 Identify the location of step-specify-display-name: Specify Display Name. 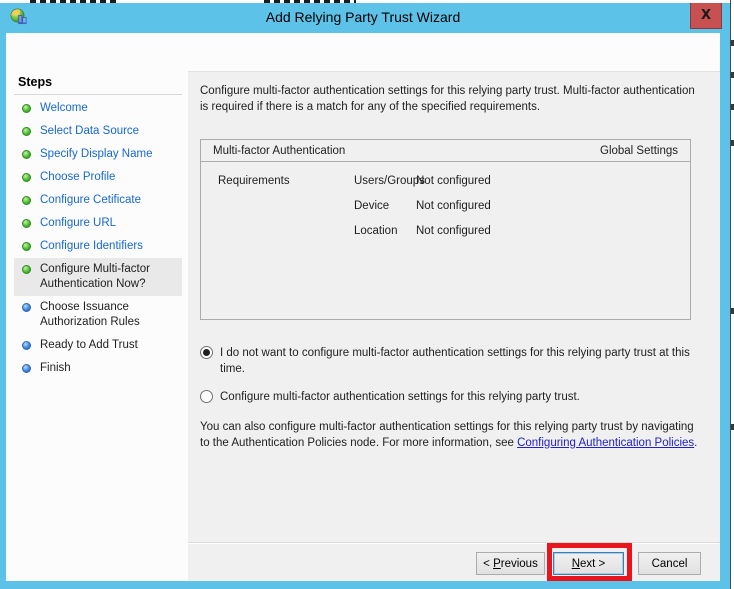
(98, 154).